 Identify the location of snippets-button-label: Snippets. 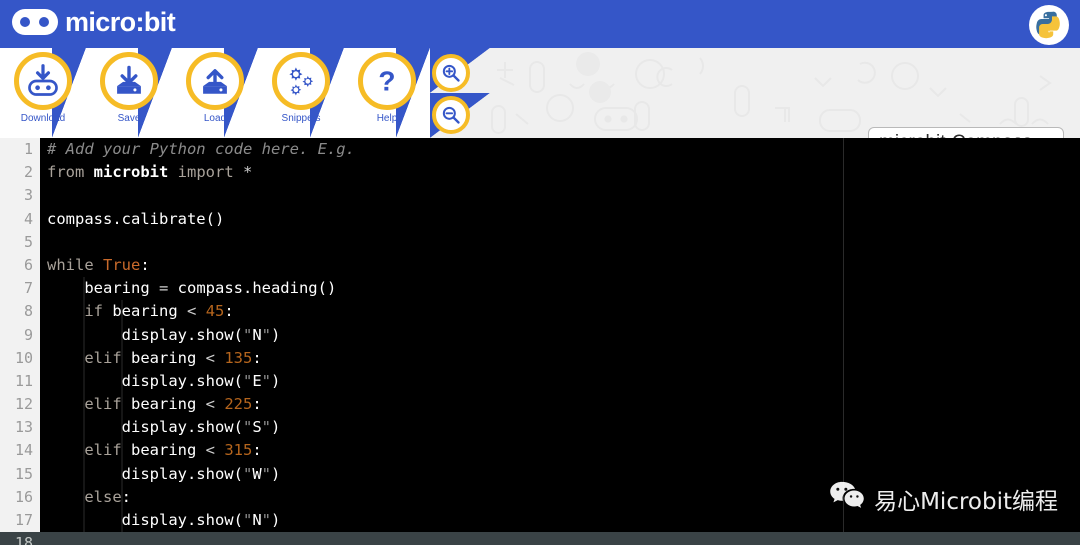
(301, 118).